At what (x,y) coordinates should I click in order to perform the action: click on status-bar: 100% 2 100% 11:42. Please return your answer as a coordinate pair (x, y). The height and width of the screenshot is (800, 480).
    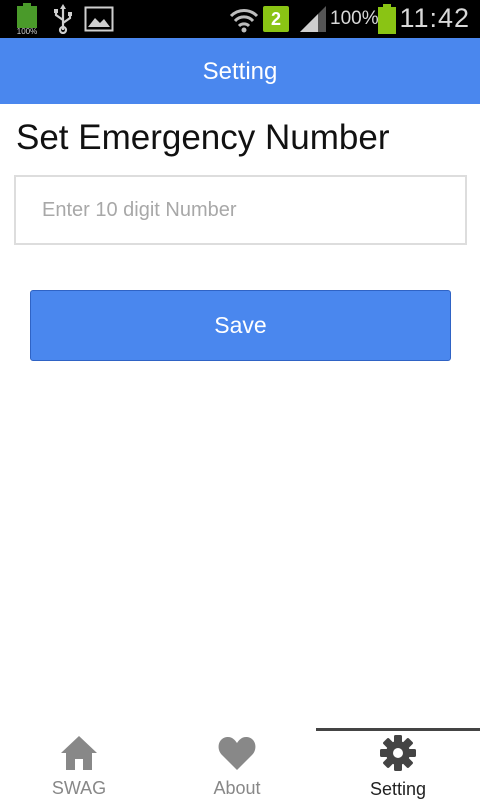
    Looking at the image, I should click on (240, 19).